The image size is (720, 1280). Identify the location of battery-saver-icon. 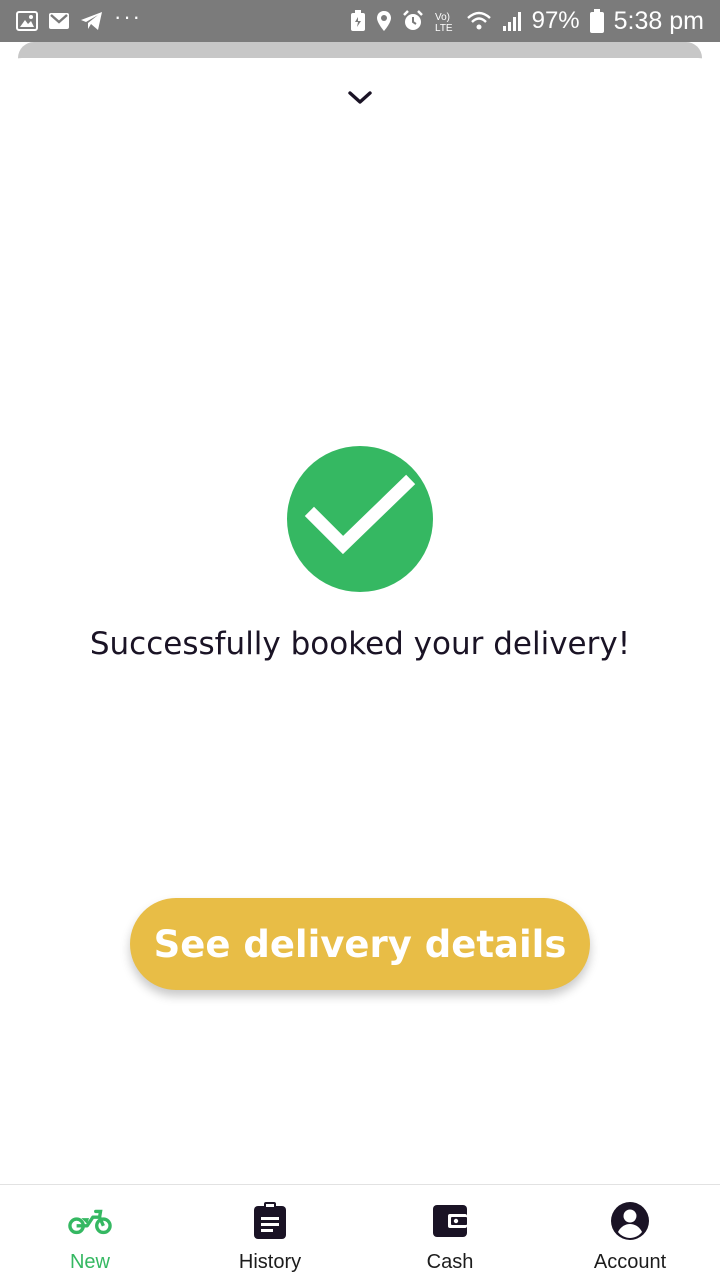
(358, 21).